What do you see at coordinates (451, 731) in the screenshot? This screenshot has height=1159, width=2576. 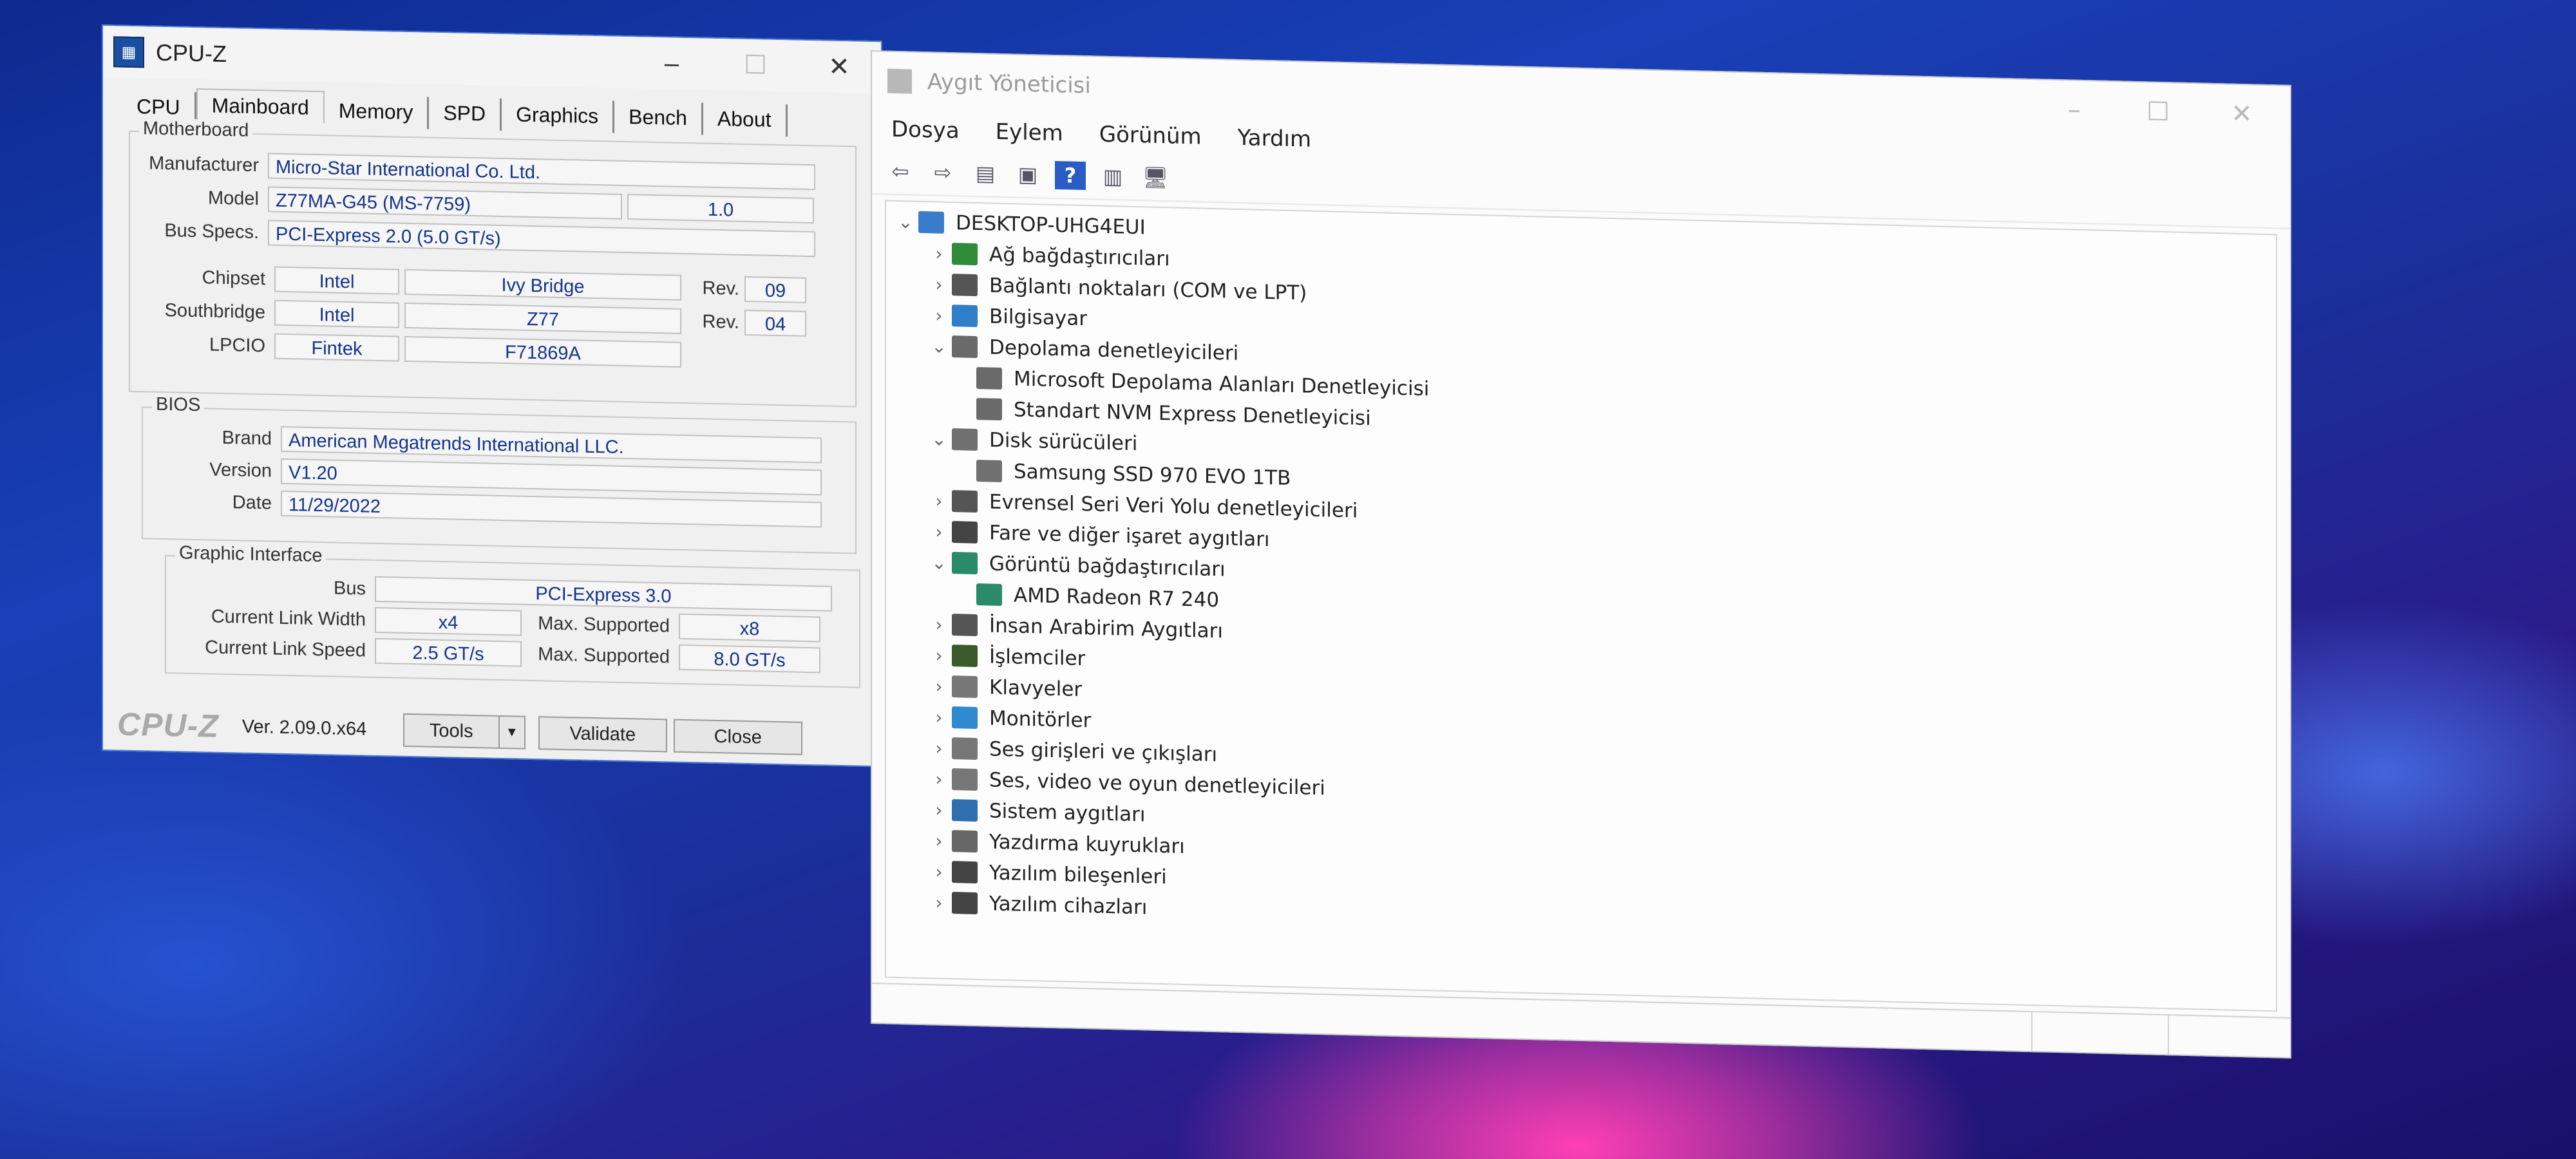 I see `tools-button: Tools` at bounding box center [451, 731].